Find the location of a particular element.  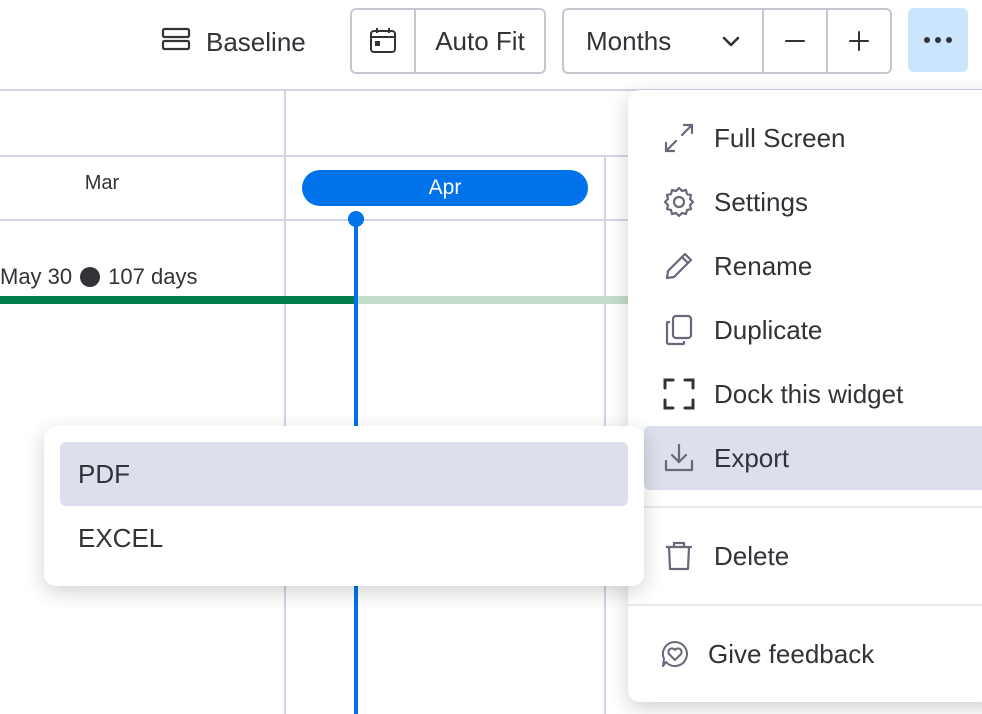

menu-item-rename: Rename is located at coordinates (813, 266).